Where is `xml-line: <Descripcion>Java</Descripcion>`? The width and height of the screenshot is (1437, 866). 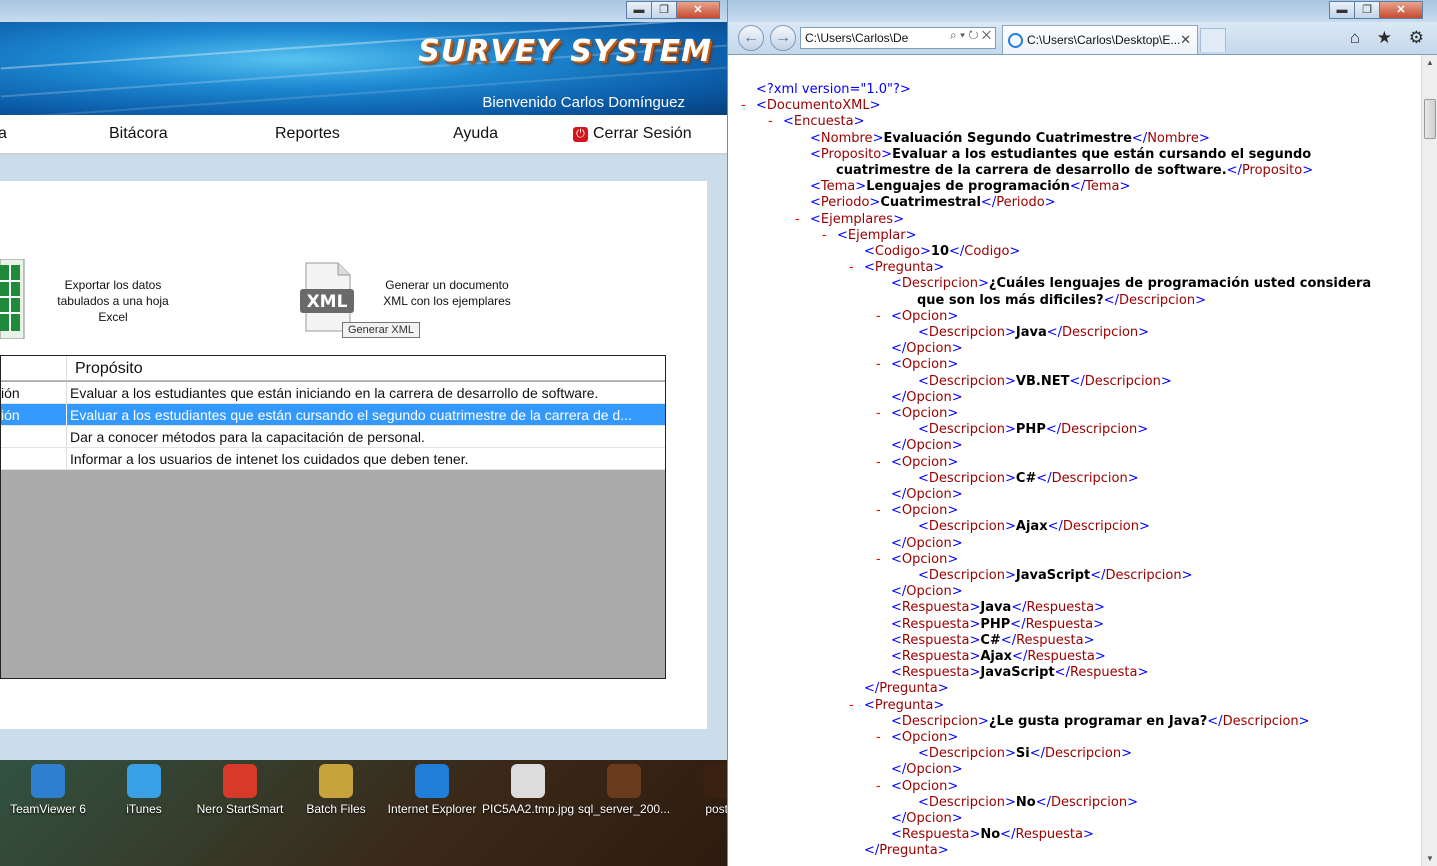
xml-line: <Descripcion>Java</Descripcion> is located at coordinates (1034, 332).